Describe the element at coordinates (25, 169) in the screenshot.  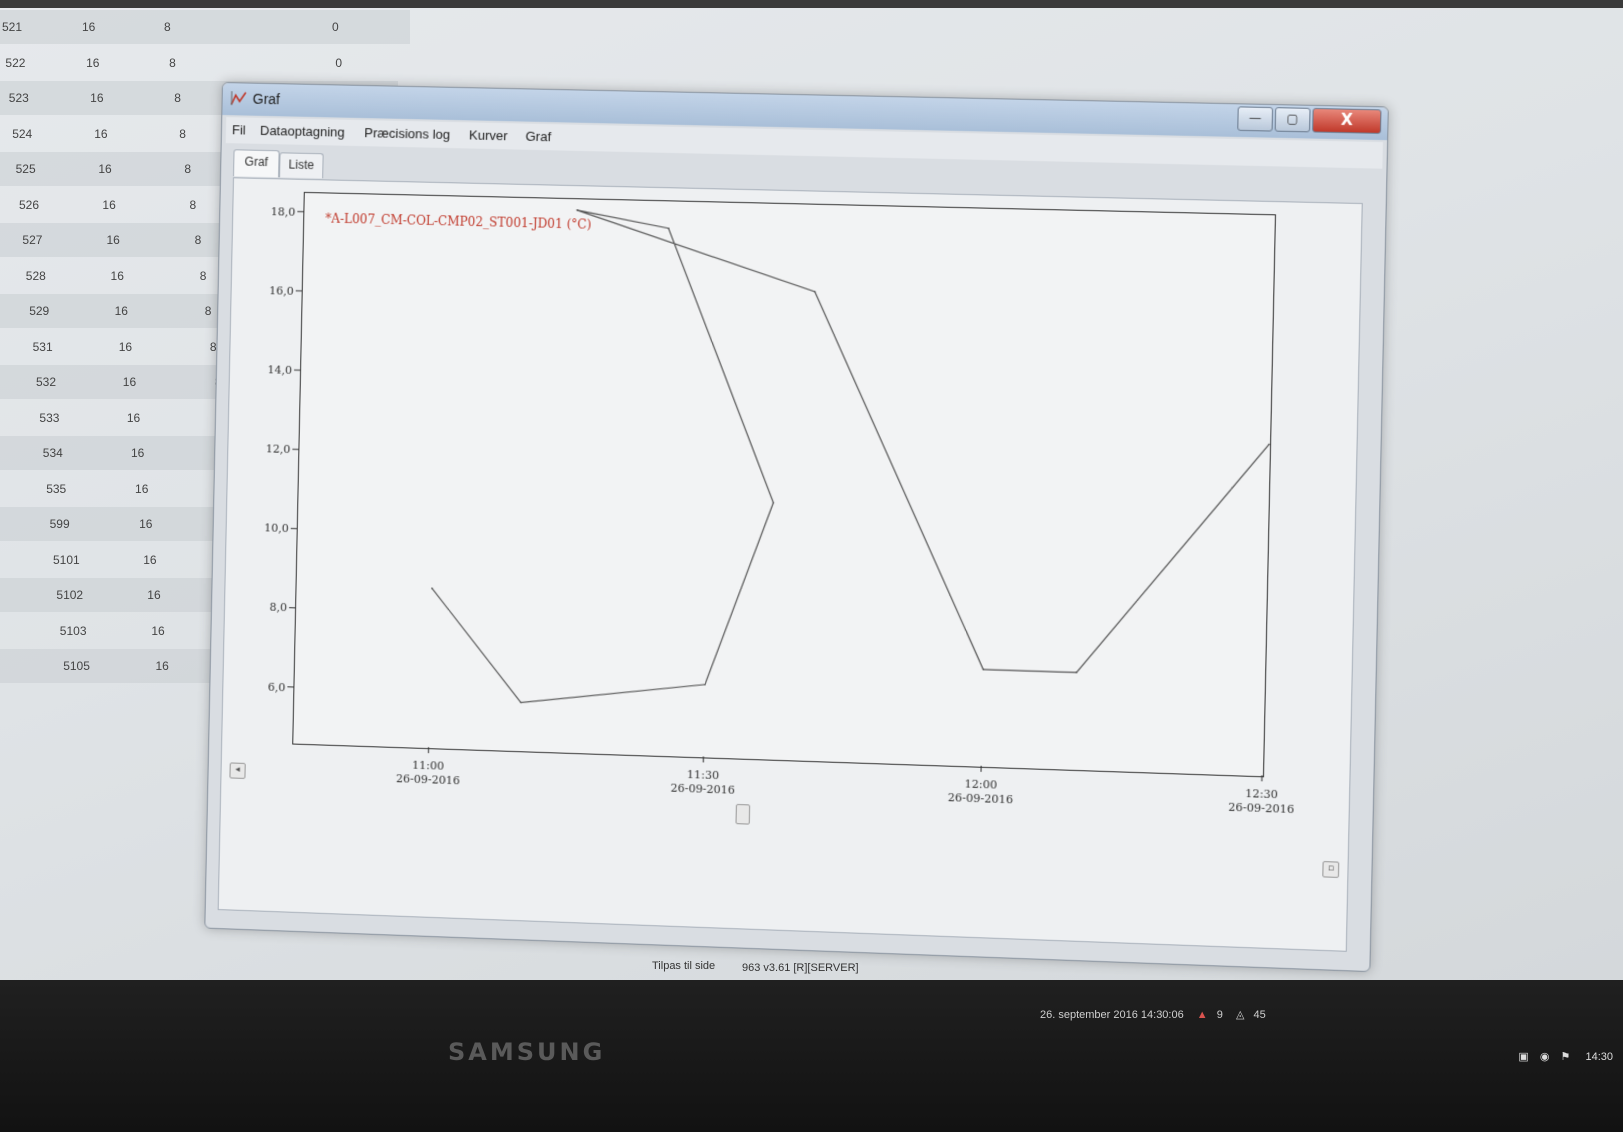
I see `row-id: 525` at that location.